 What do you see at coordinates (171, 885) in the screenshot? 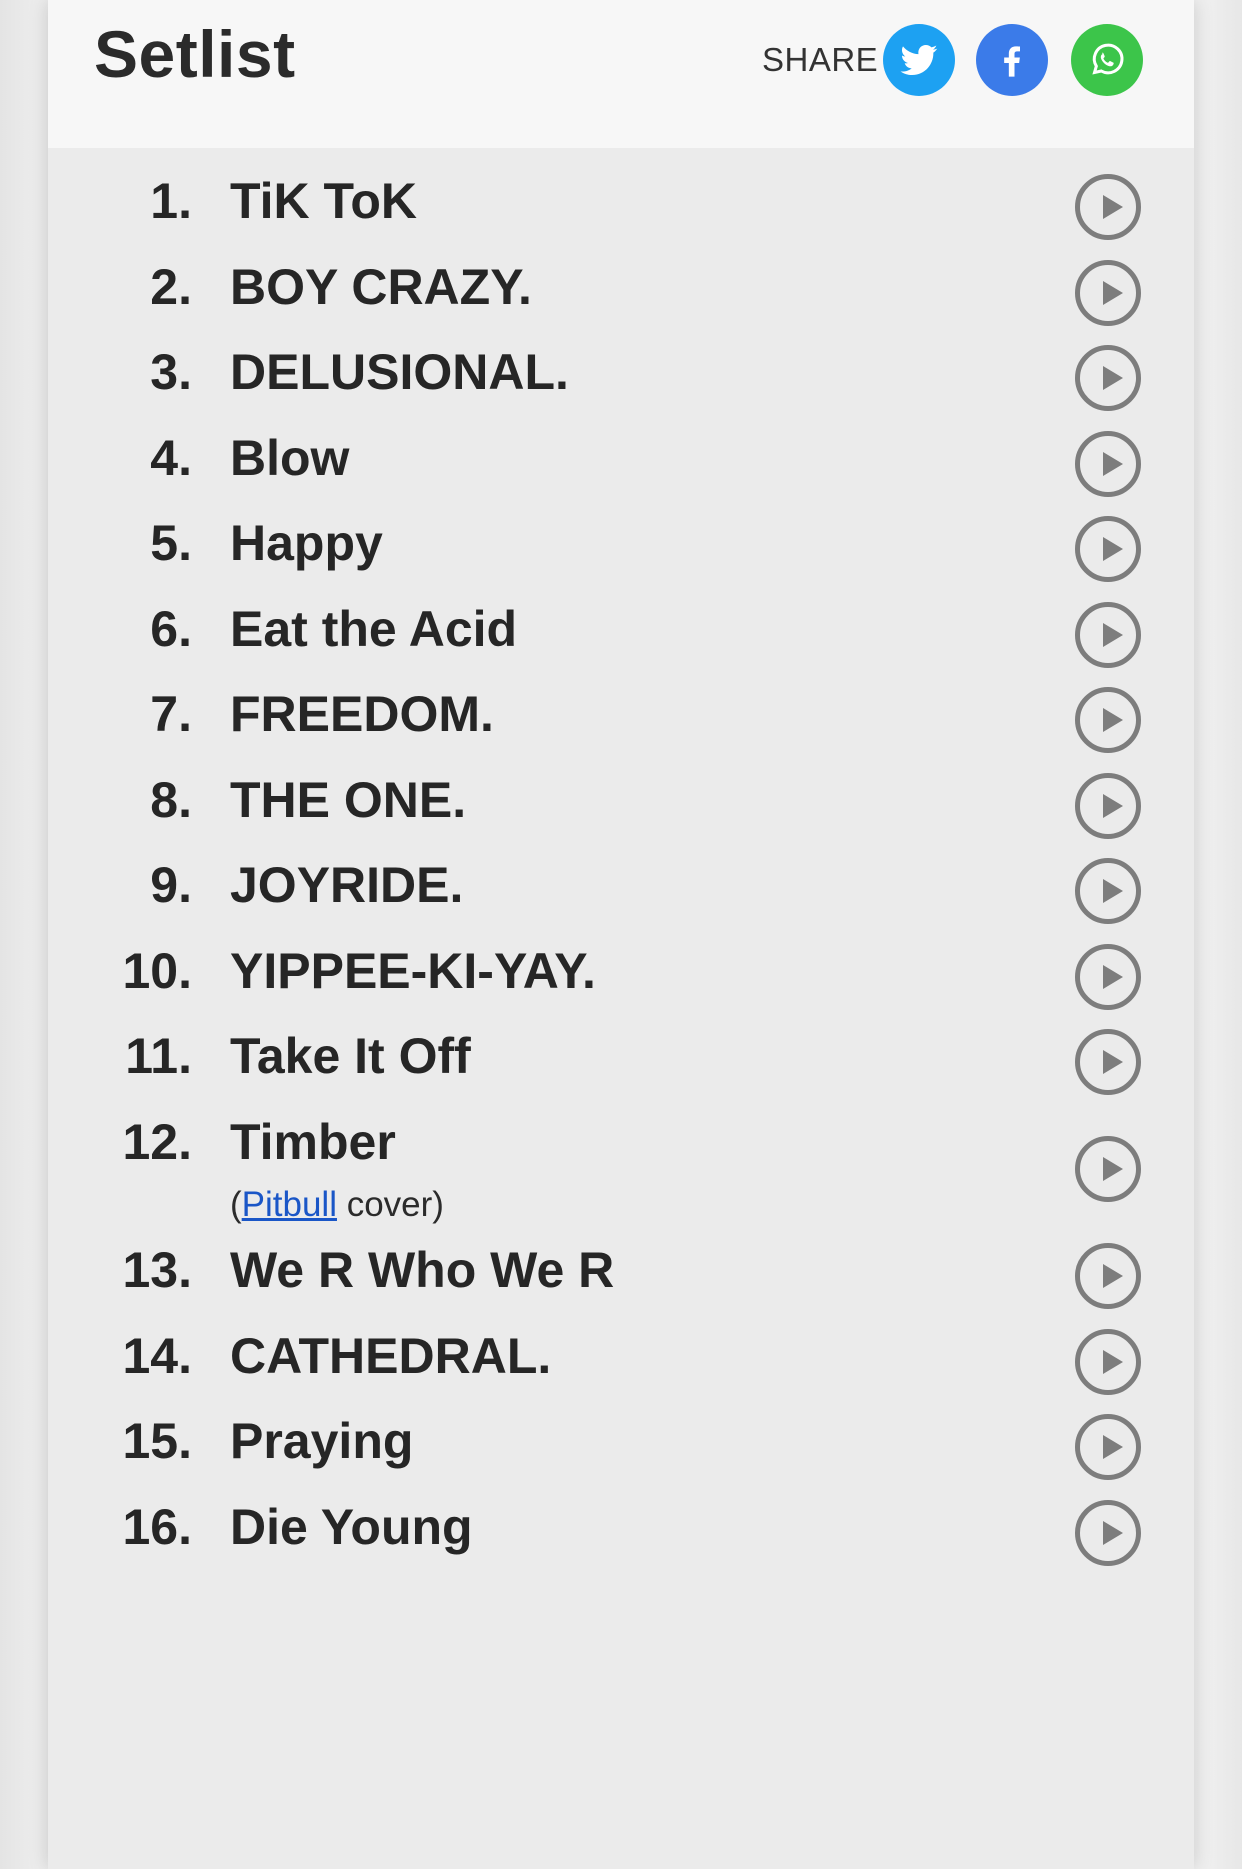
I see `song-number: 9.` at bounding box center [171, 885].